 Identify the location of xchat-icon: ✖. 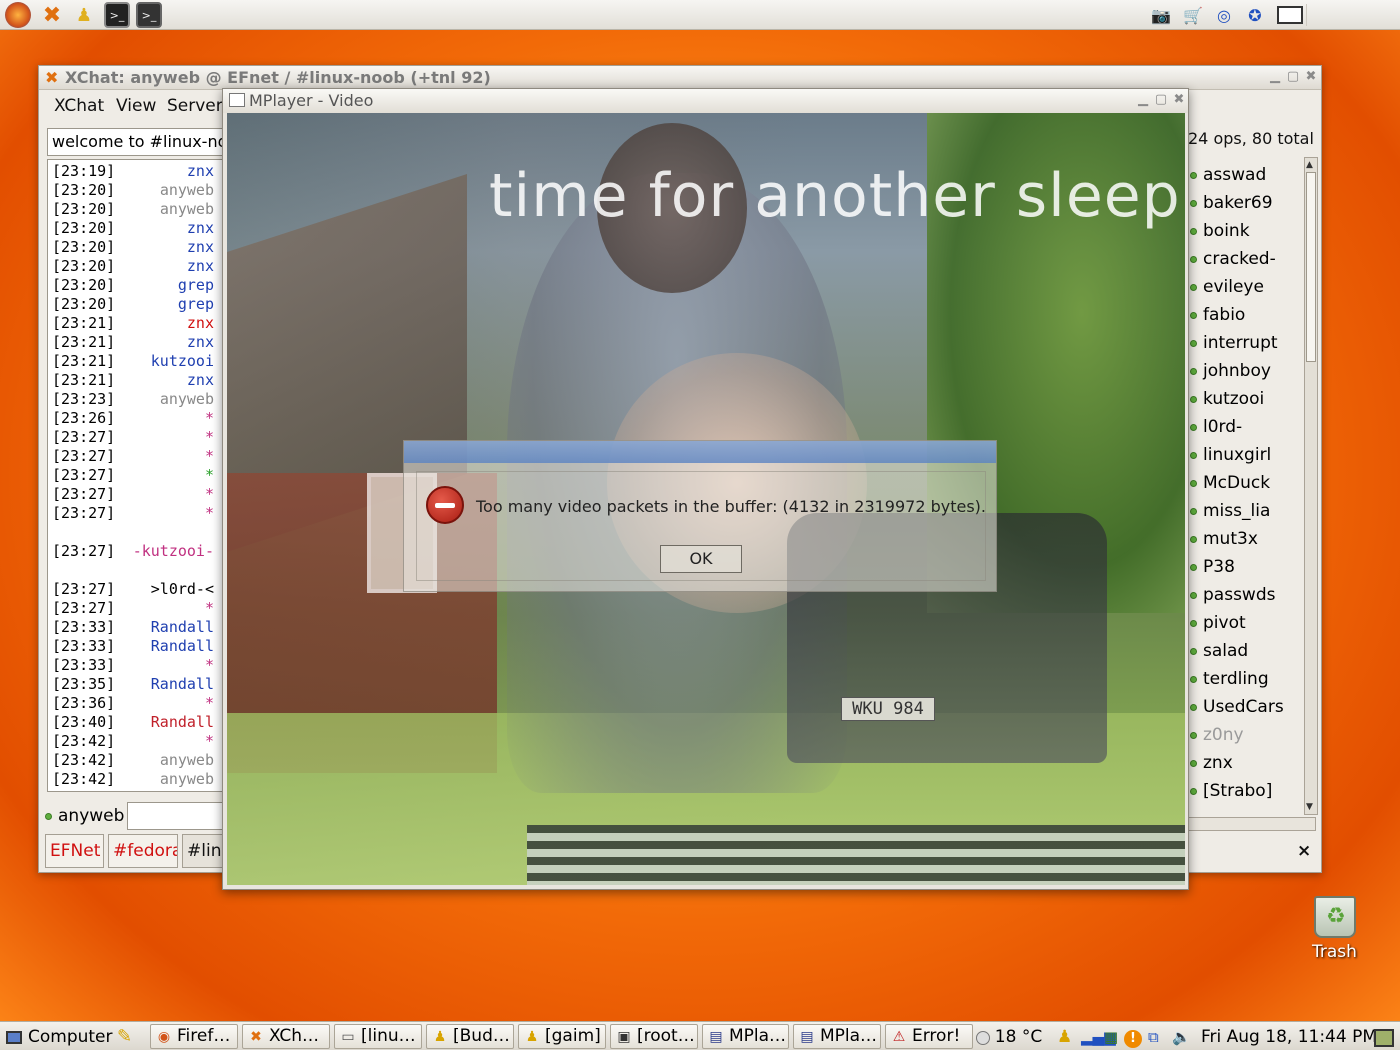
(52, 15).